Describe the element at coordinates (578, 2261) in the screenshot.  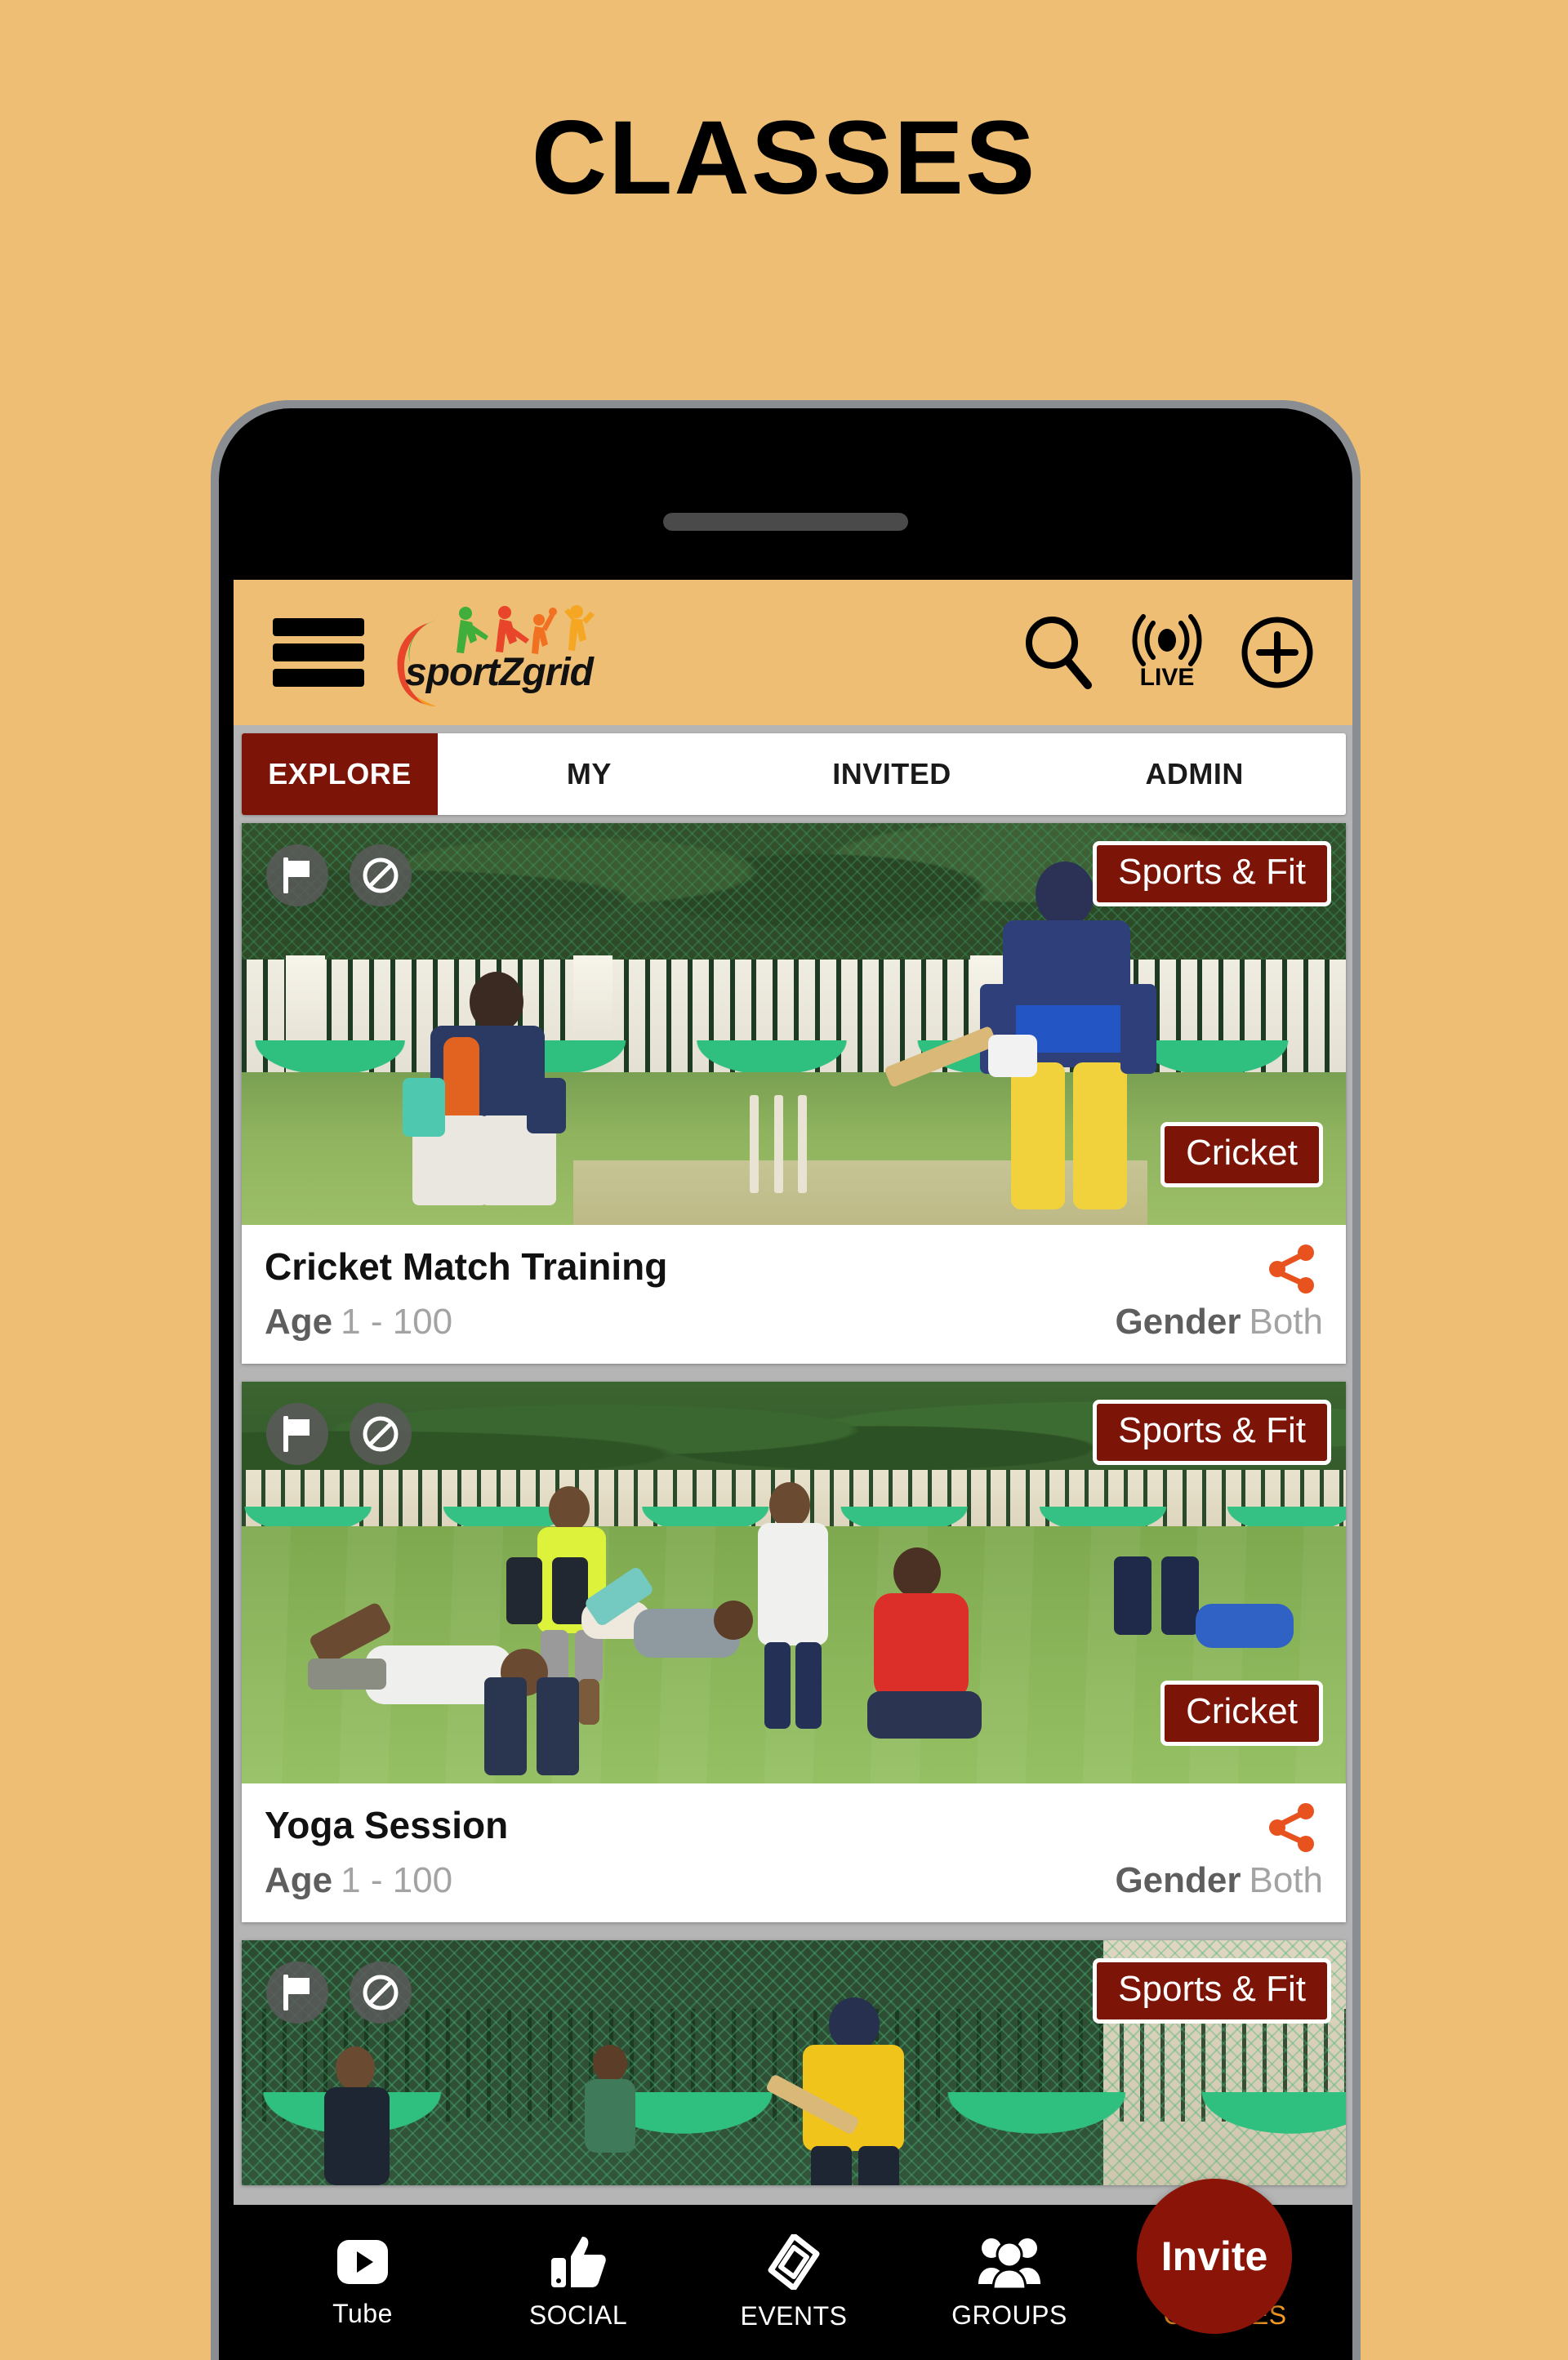
I see `thumbs-up-icon` at that location.